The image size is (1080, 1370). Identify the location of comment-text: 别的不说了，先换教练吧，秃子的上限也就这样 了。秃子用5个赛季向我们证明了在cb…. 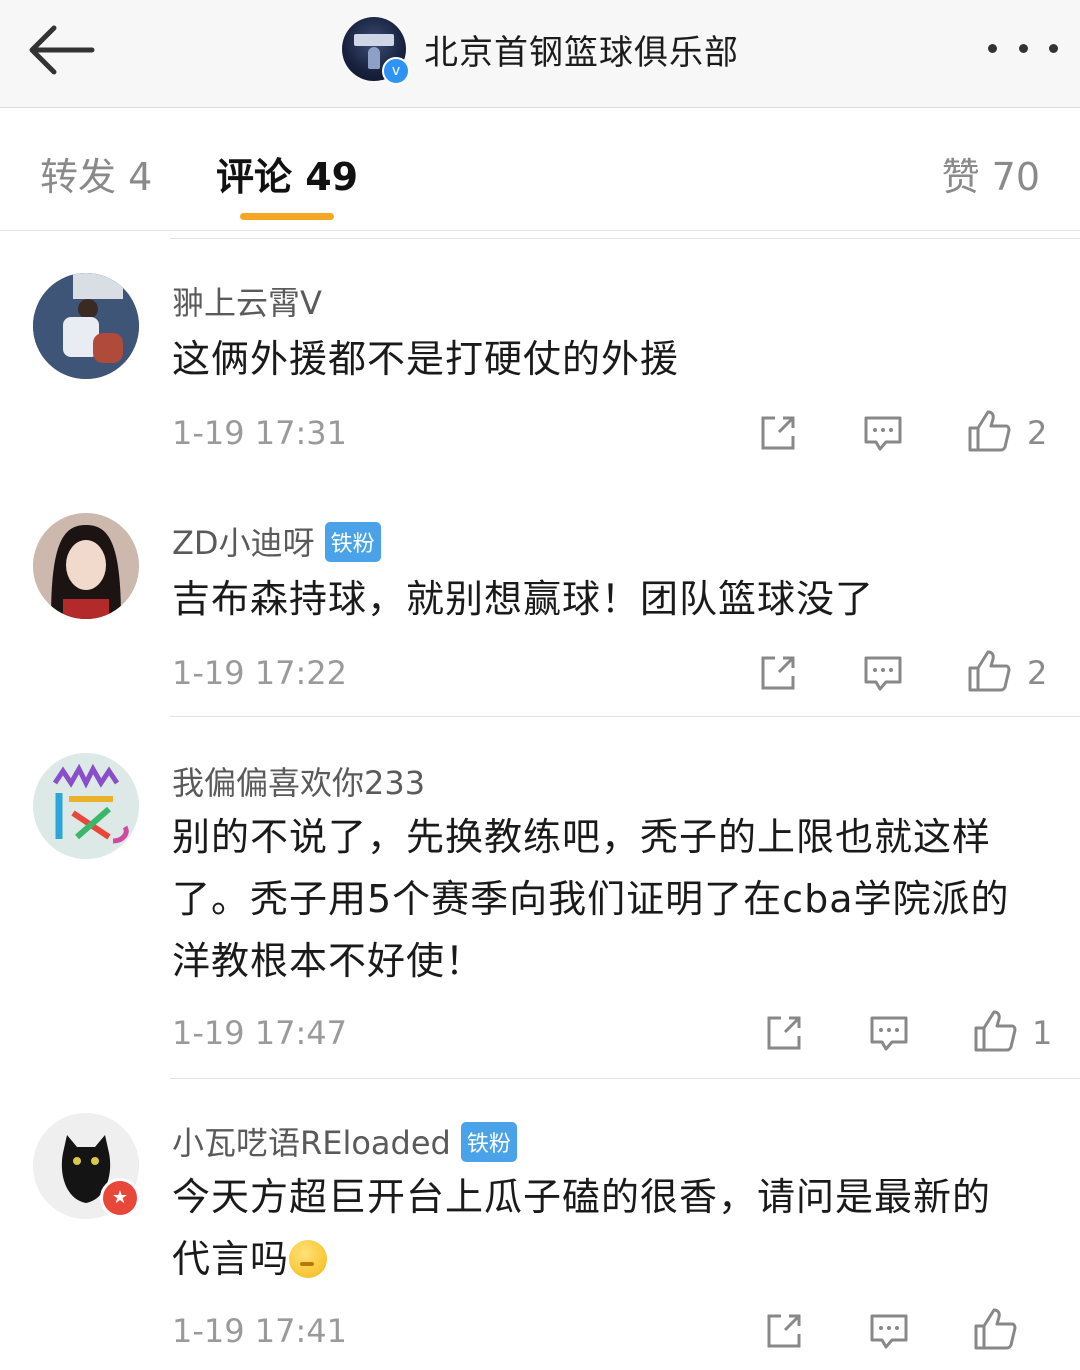
(612, 899).